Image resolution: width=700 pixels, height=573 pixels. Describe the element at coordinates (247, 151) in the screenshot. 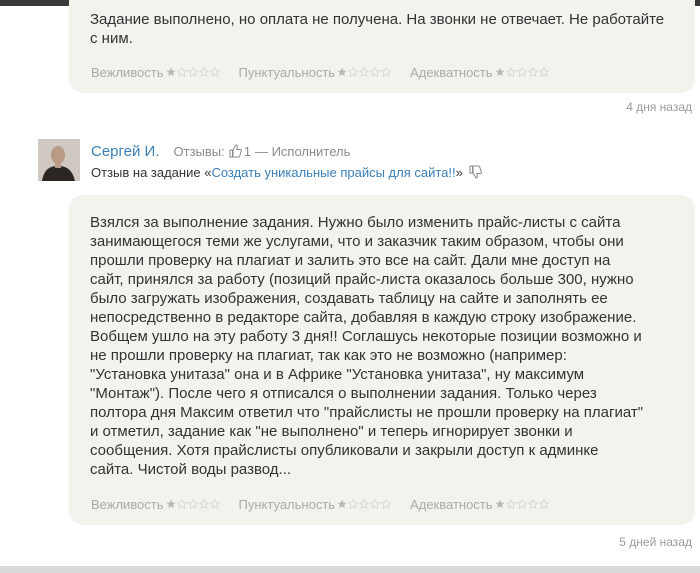

I see `reviews-count: 1` at that location.